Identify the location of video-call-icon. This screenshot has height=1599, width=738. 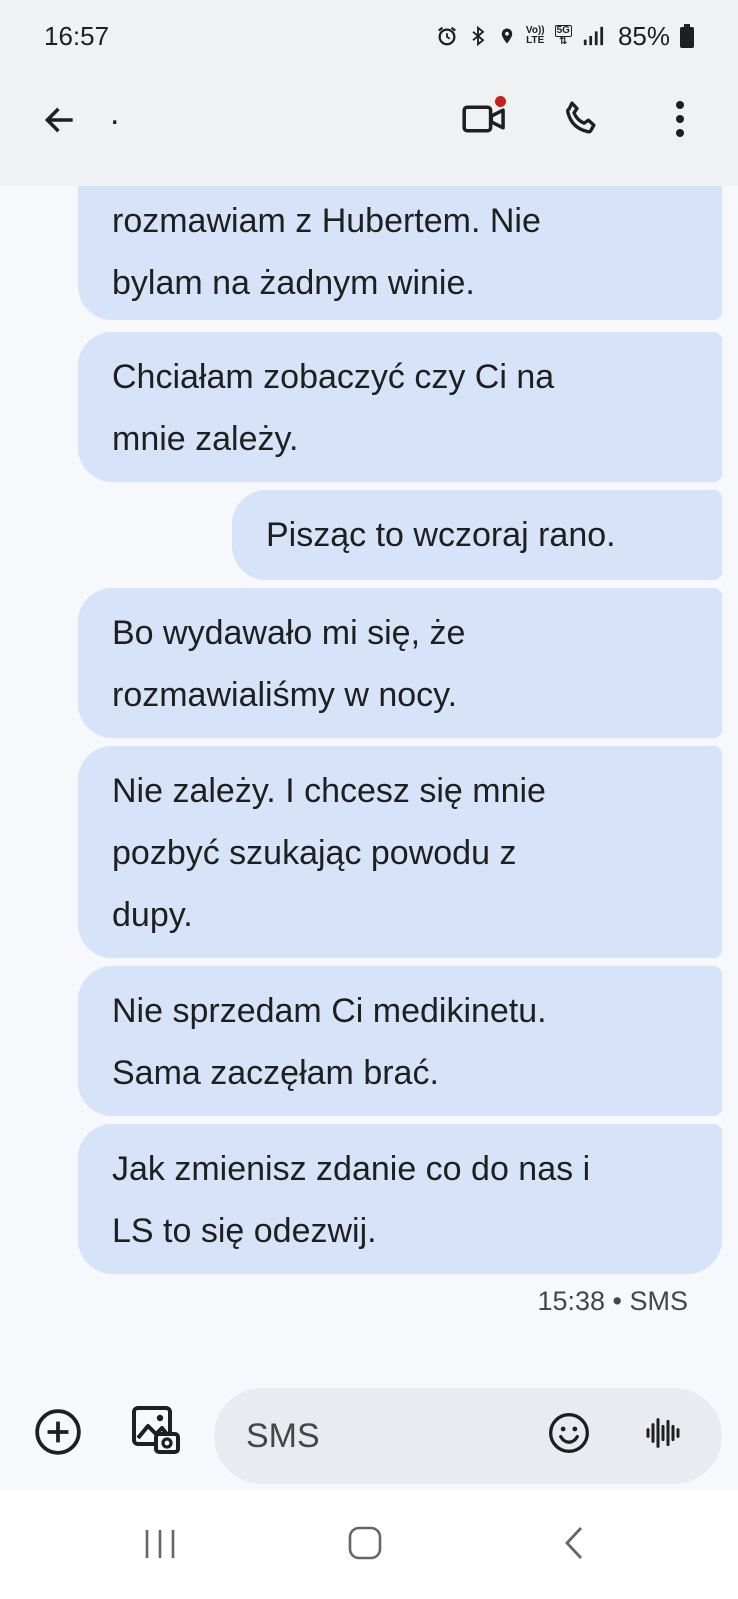
(484, 121).